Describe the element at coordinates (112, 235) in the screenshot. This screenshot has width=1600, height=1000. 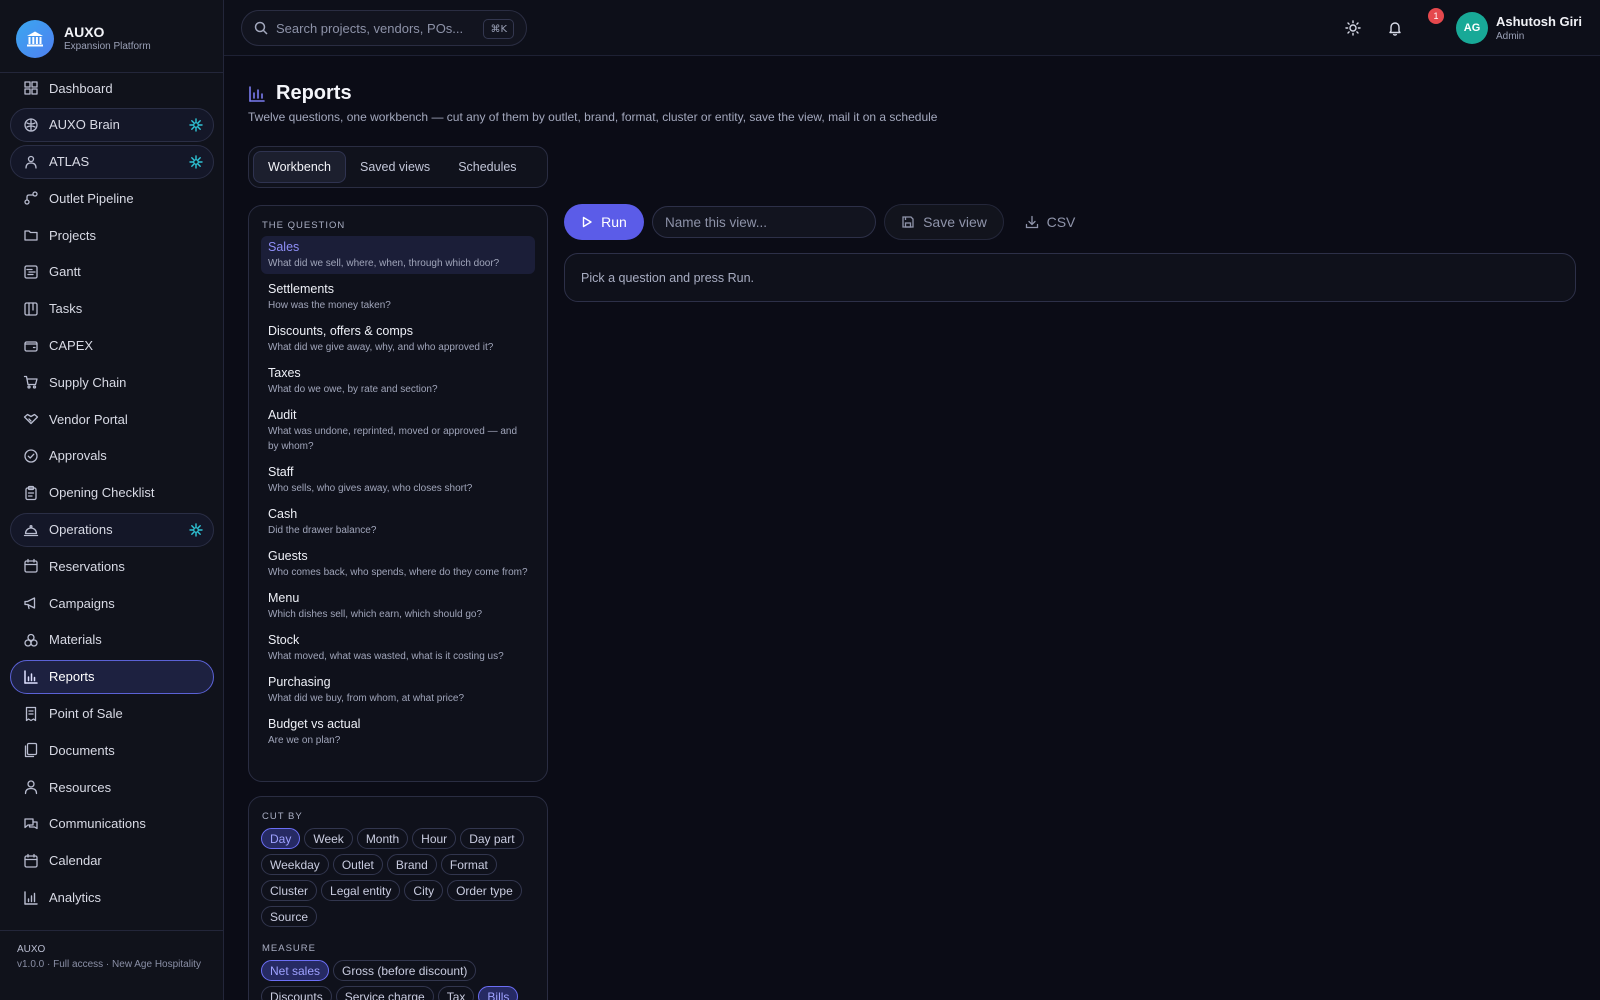
I see `sidebar-item-projects: Projects` at that location.